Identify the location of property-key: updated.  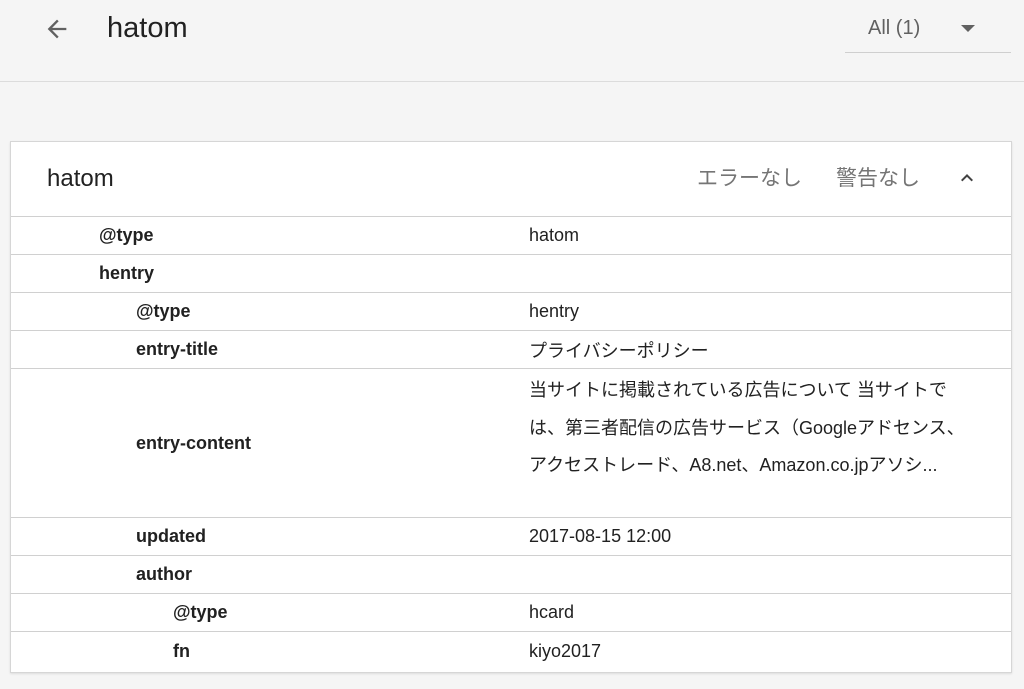
(171, 536).